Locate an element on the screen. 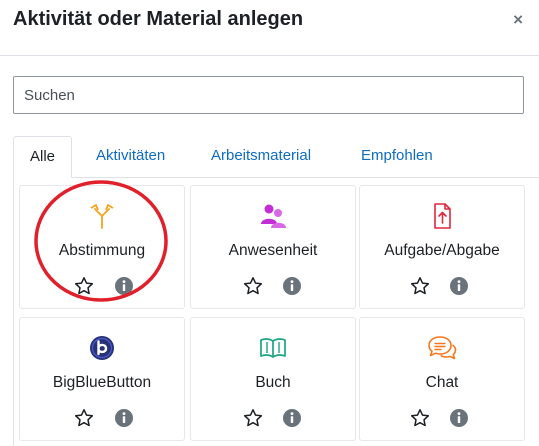 The image size is (539, 446). assignment-icon is located at coordinates (442, 216).